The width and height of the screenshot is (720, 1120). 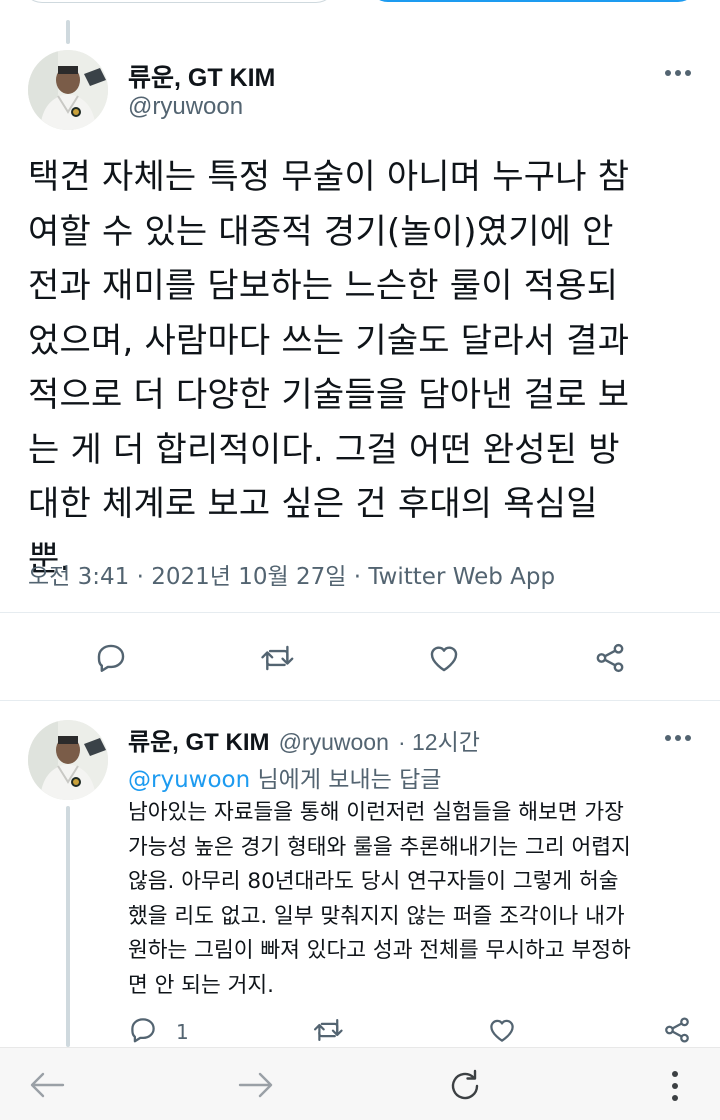 I want to click on time-ago: · 12시간, so click(x=439, y=742).